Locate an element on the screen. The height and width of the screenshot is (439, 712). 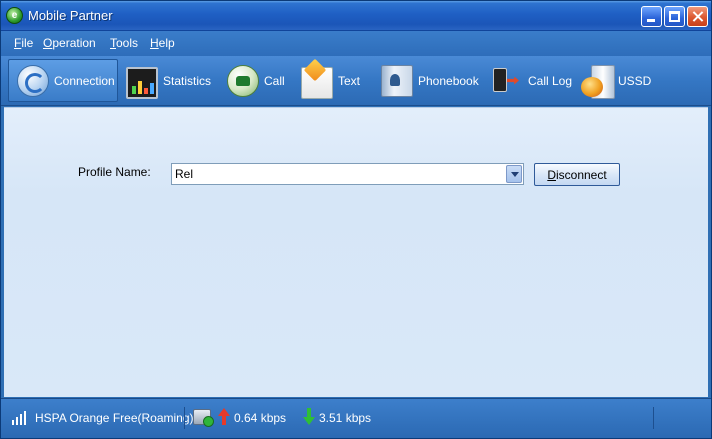
disconnect-button: Disconnect is located at coordinates (577, 174).